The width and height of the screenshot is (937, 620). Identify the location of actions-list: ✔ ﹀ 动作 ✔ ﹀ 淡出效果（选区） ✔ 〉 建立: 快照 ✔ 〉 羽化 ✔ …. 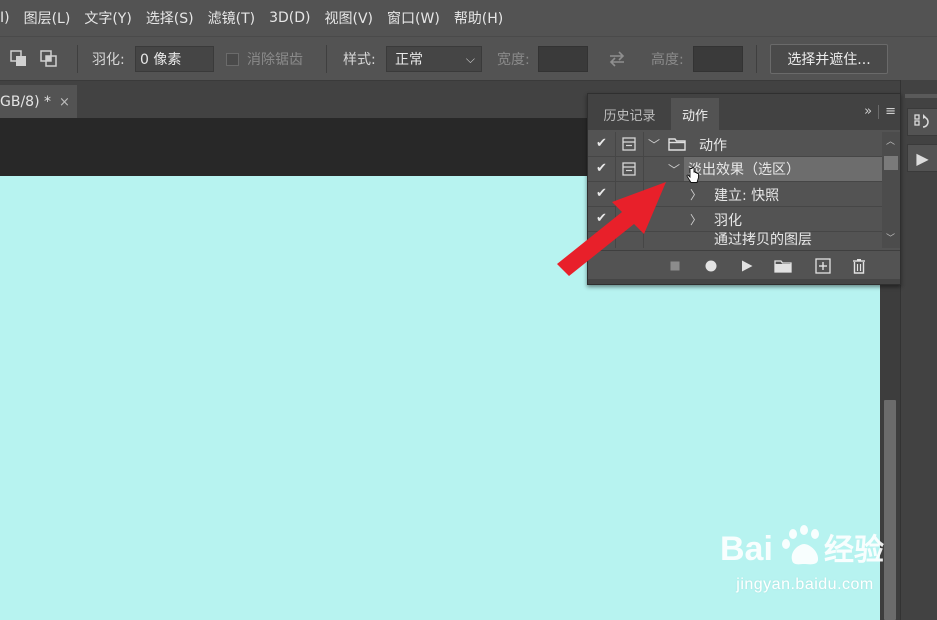
(744, 190).